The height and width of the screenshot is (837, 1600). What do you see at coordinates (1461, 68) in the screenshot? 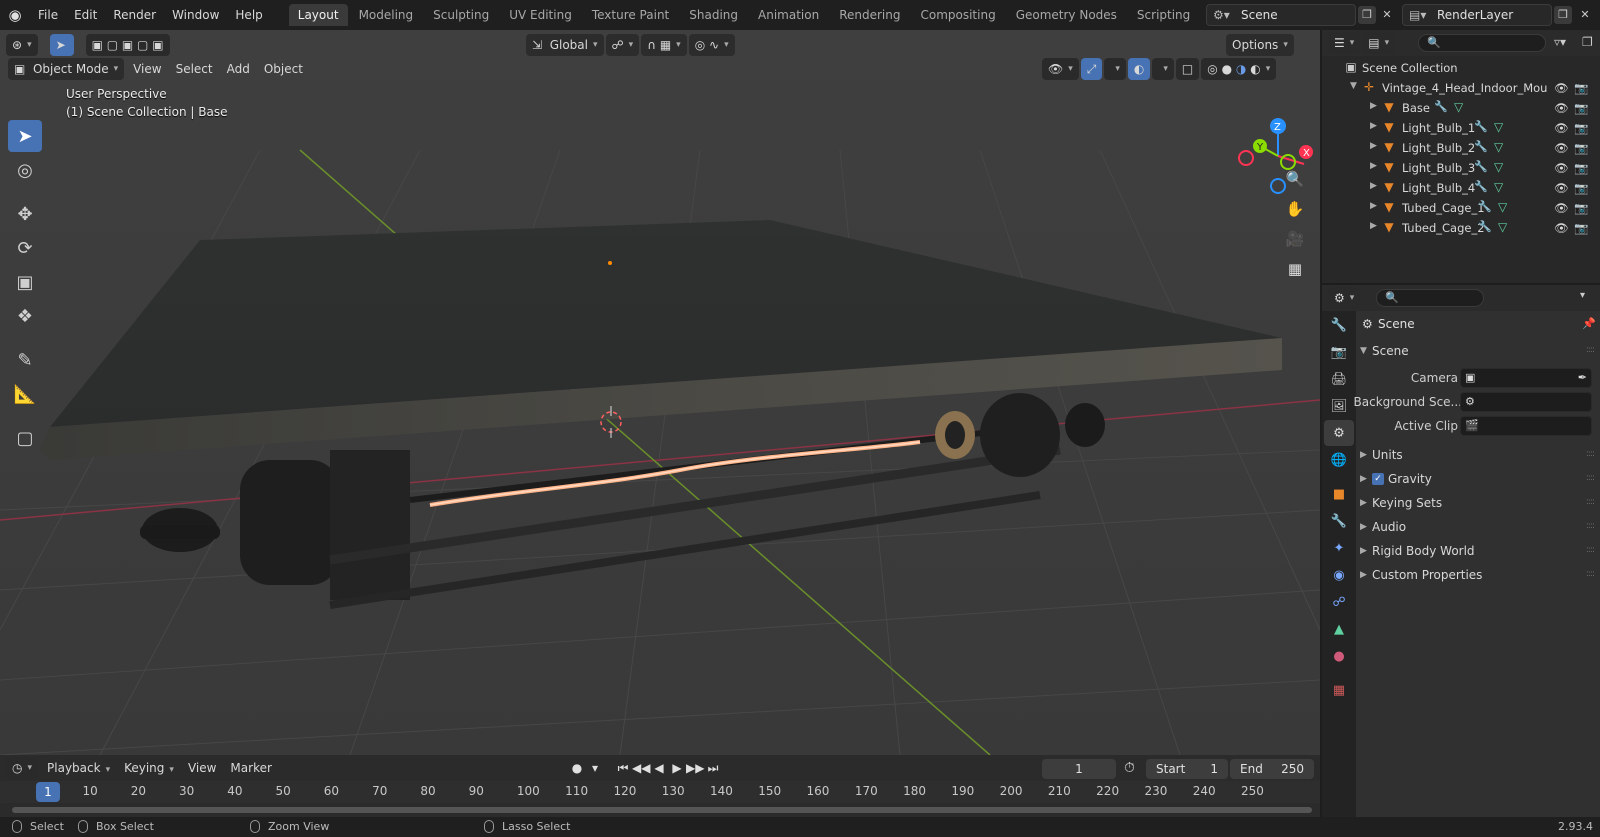
I see `scene-collection-row: ▣ Scene Collection` at bounding box center [1461, 68].